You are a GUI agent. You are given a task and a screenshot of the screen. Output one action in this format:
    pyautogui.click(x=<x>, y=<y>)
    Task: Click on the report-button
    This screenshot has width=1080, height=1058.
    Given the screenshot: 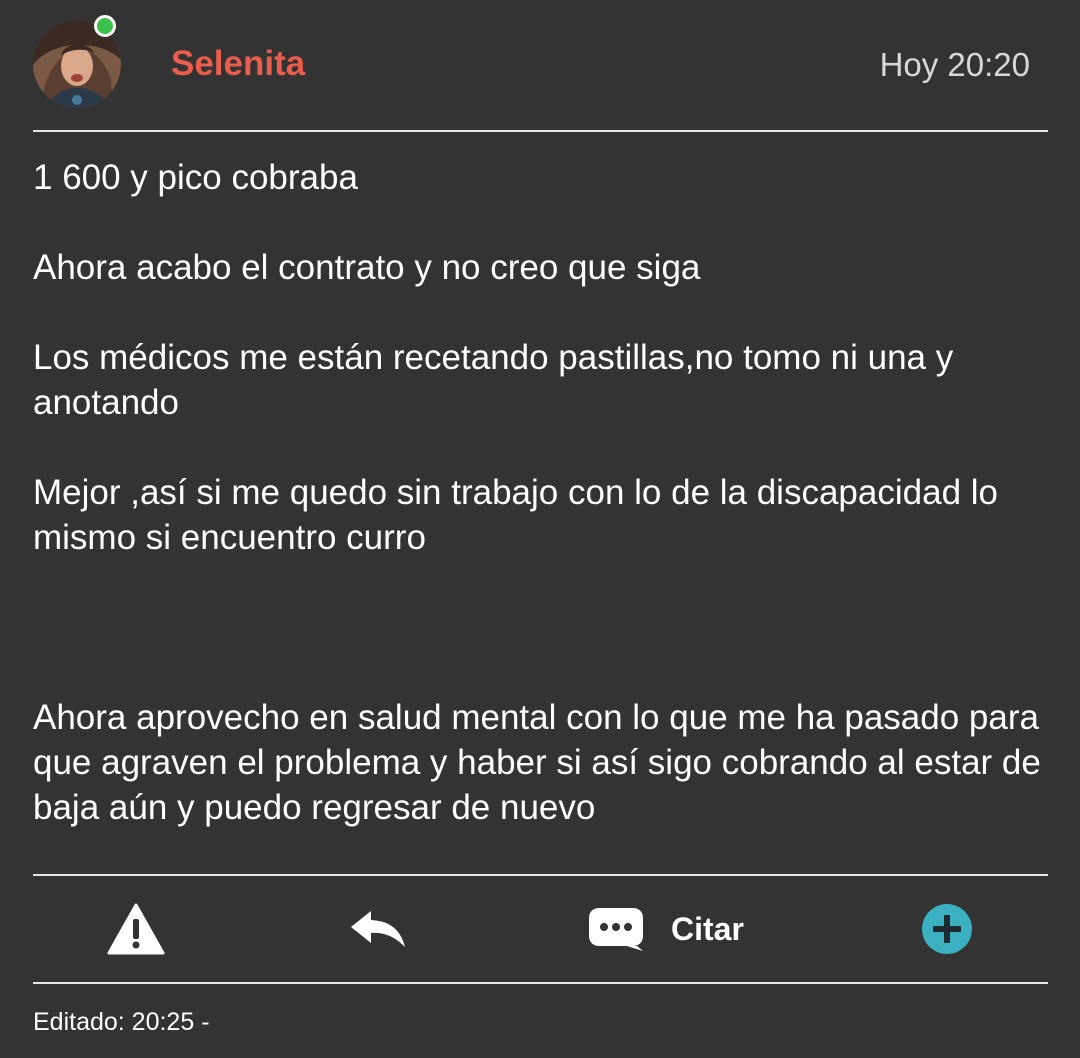 What is the action you would take?
    pyautogui.click(x=136, y=929)
    